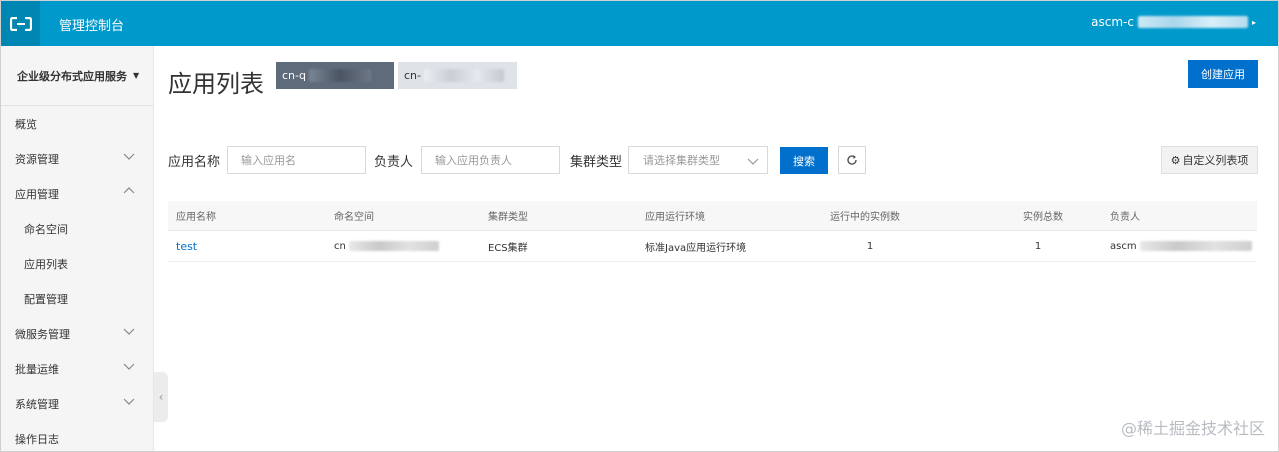  What do you see at coordinates (1043, 217) in the screenshot?
I see `column-header: 实例总数` at bounding box center [1043, 217].